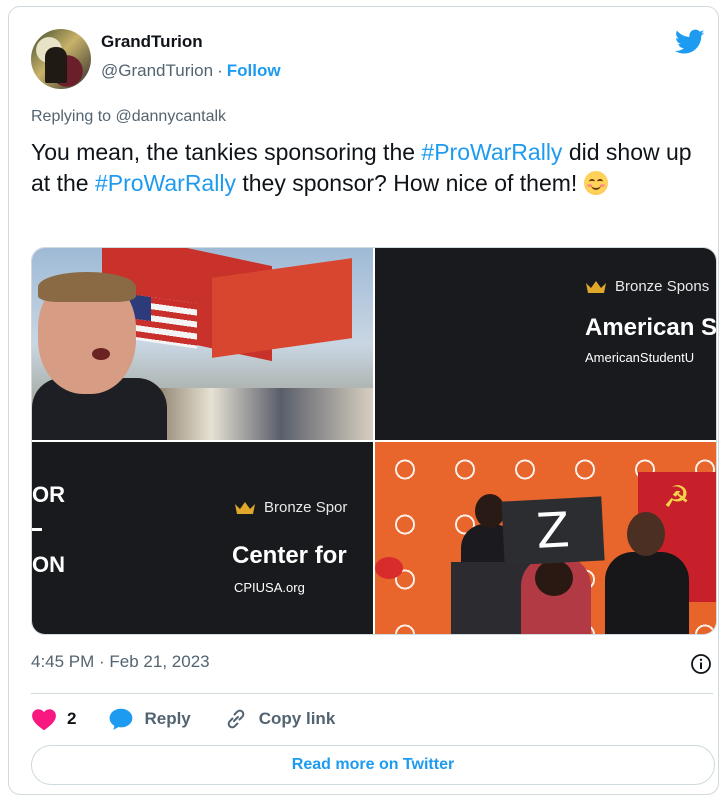 The height and width of the screenshot is (801, 727). I want to click on foreground-man, so click(647, 573).